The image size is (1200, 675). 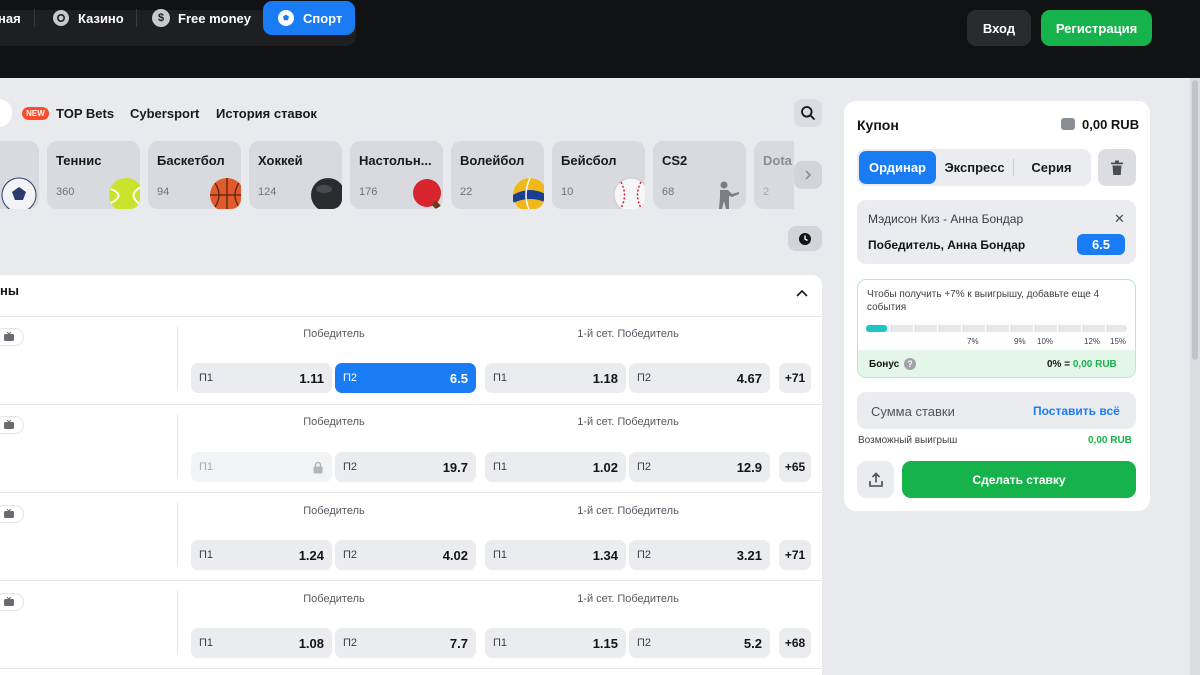 I want to click on bonus-tick-label: 9%, so click(x=1020, y=341).